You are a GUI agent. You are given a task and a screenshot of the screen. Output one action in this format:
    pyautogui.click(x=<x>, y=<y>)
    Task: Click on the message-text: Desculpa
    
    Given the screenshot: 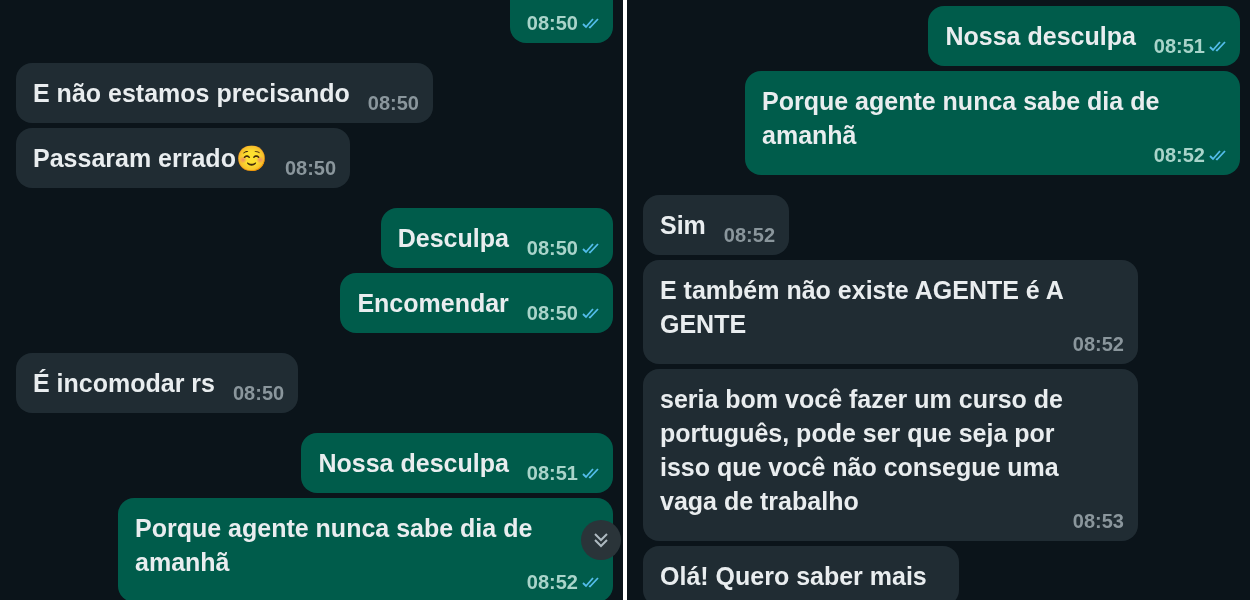 What is the action you would take?
    pyautogui.click(x=453, y=238)
    